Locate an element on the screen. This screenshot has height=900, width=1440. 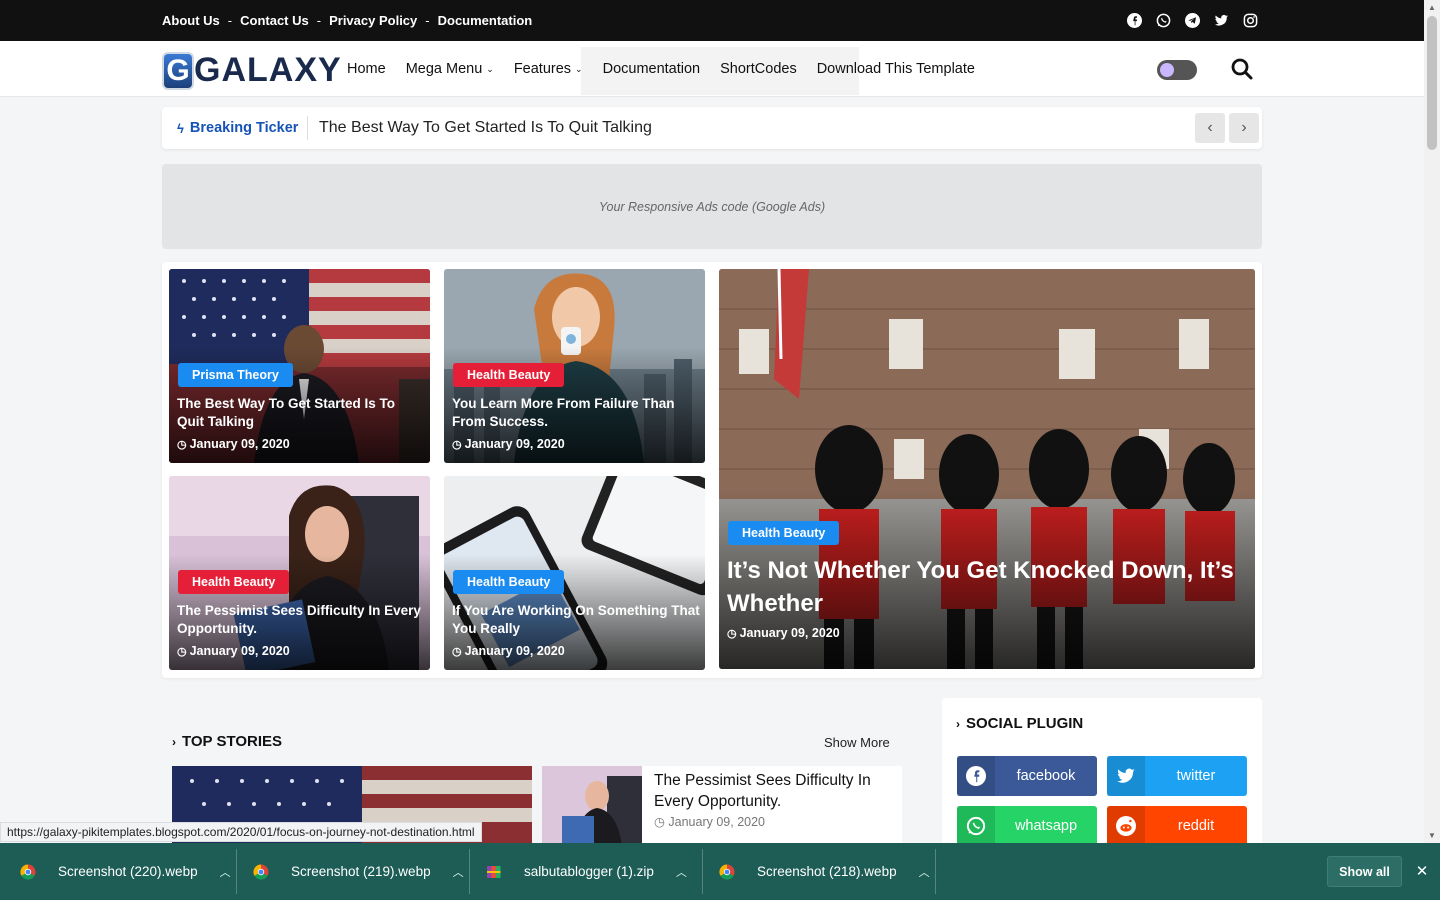
scrollbar-thumb is located at coordinates (1432, 83).